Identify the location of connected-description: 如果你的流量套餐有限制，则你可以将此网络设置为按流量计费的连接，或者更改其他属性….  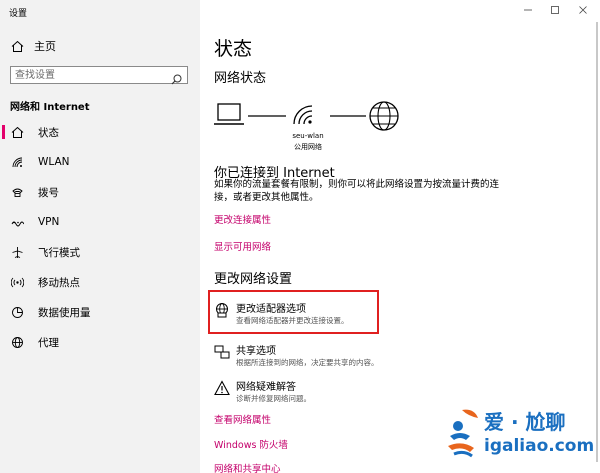
(357, 191).